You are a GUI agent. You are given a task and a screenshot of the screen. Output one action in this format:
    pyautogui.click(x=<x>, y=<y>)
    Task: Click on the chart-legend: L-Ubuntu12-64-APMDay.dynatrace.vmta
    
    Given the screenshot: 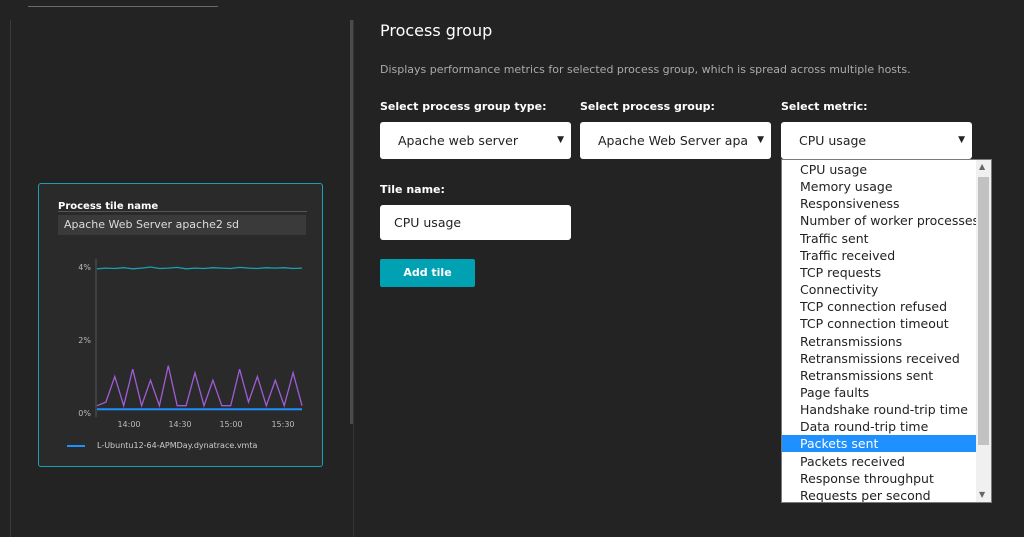 What is the action you would take?
    pyautogui.click(x=162, y=445)
    